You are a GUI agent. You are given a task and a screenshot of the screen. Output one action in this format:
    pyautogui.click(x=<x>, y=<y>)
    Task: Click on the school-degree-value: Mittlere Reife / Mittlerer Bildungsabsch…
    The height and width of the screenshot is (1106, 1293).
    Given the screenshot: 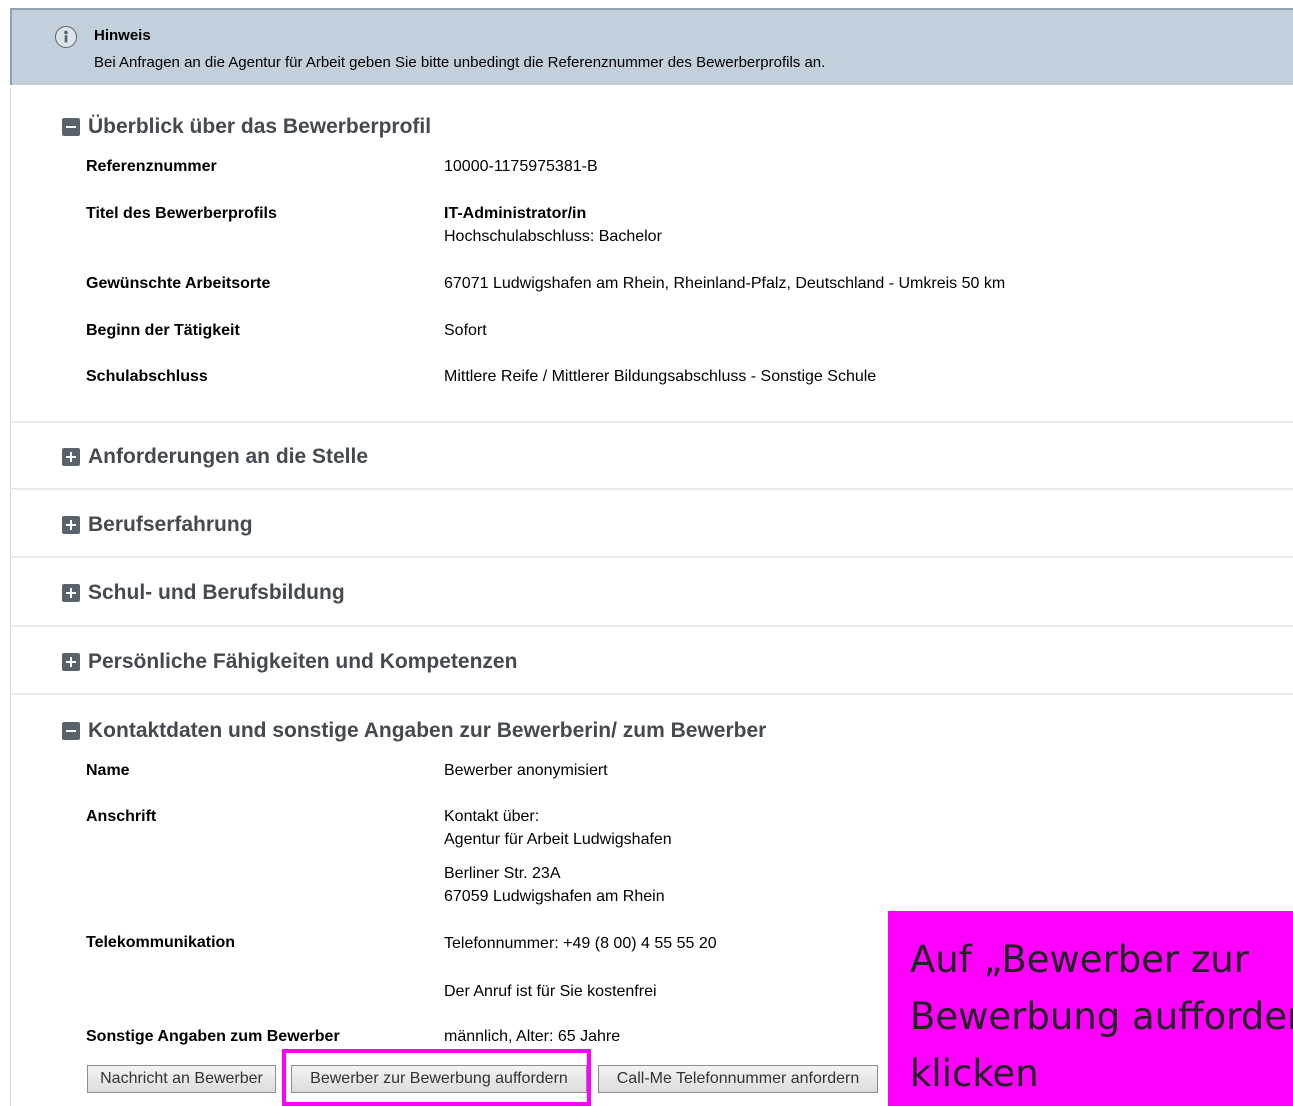 What is the action you would take?
    pyautogui.click(x=660, y=376)
    